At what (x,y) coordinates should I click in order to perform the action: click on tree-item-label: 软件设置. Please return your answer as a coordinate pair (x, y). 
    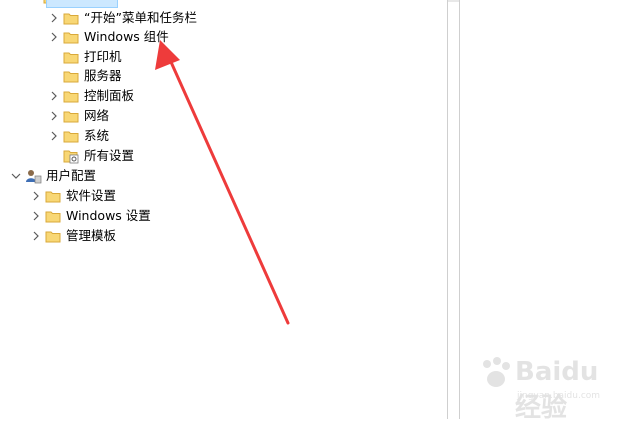
    Looking at the image, I should click on (91, 195).